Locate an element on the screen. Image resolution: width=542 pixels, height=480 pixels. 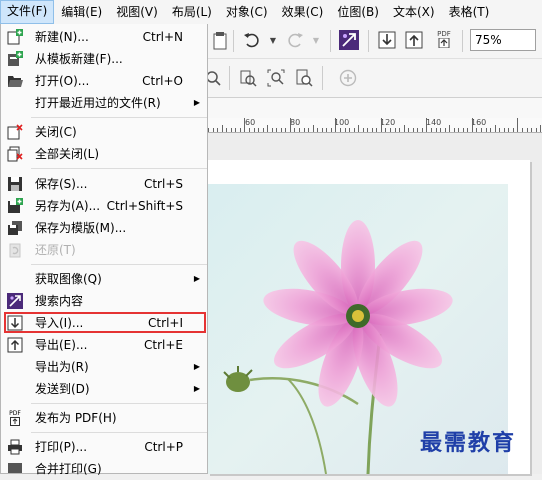
undo-icon is located at coordinates (252, 40).